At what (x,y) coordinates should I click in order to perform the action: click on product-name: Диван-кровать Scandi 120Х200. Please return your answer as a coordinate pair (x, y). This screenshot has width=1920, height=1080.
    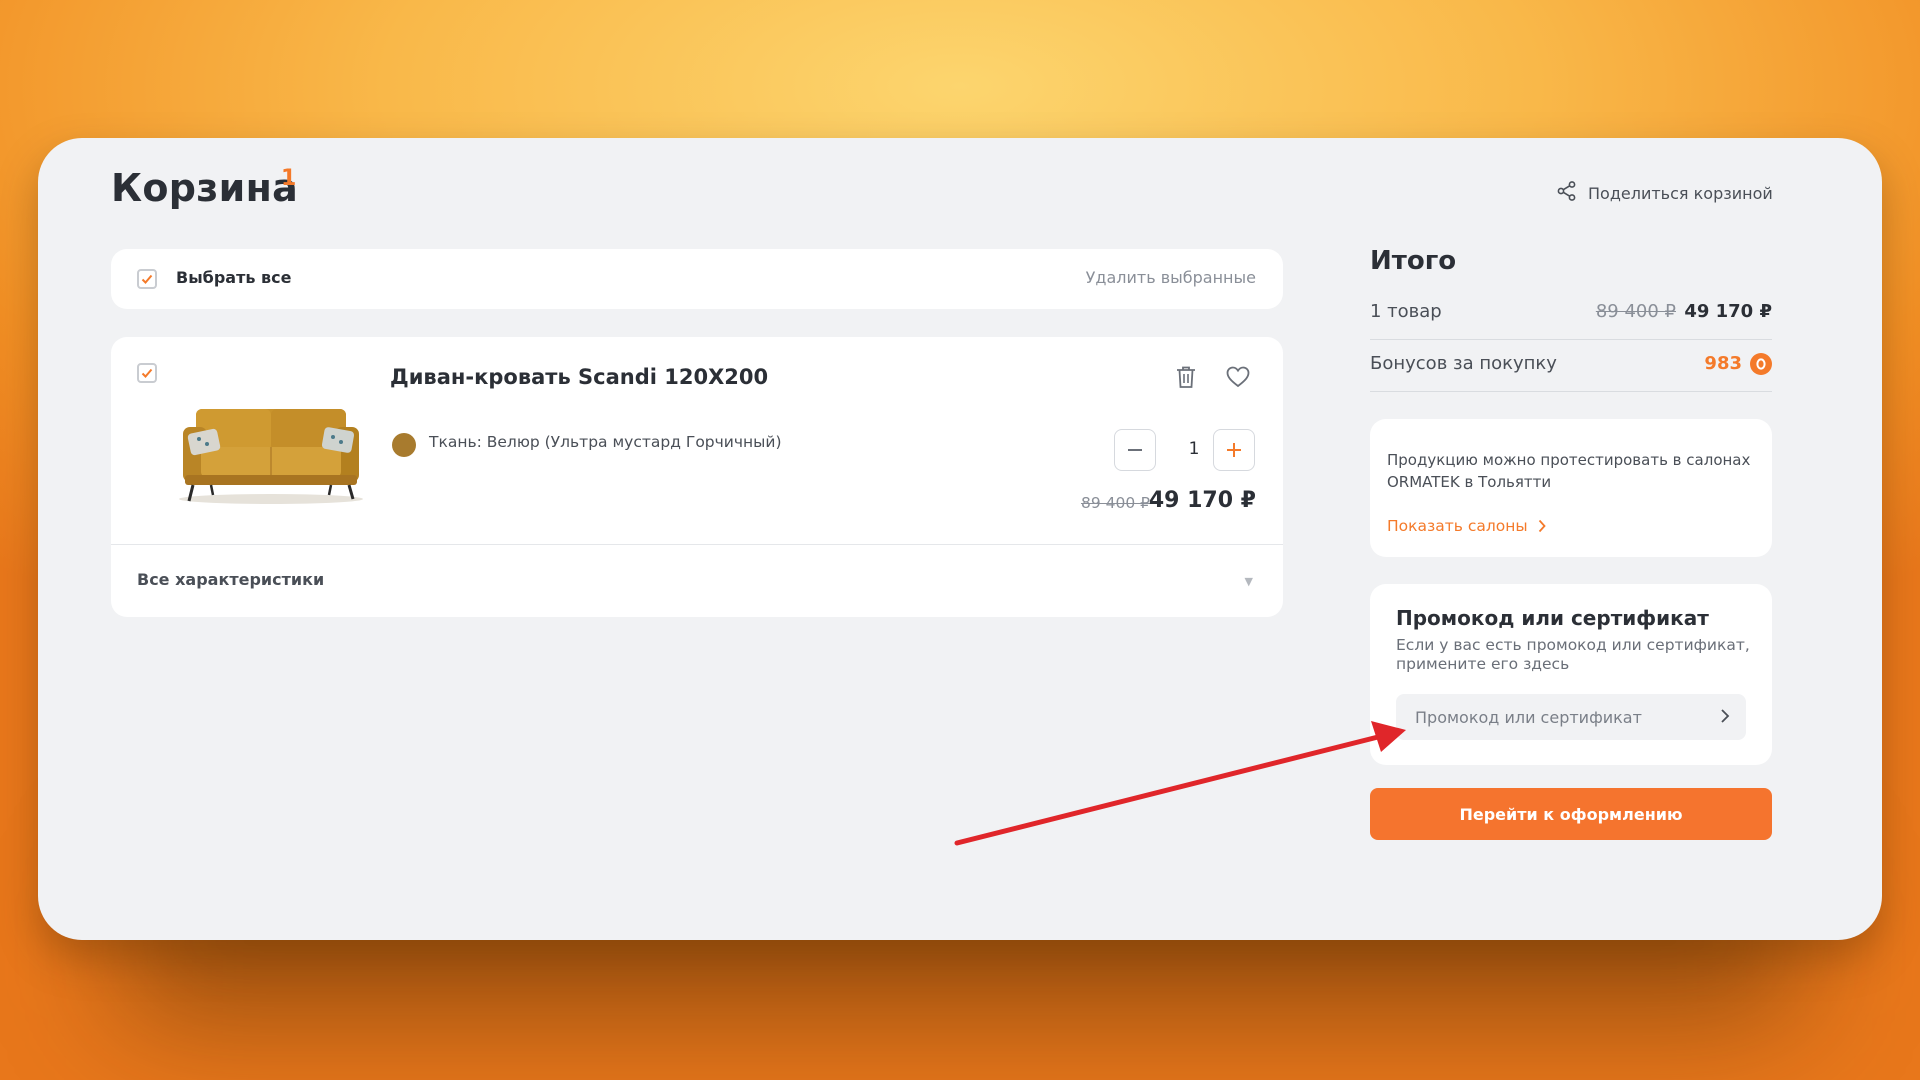
    Looking at the image, I should click on (579, 377).